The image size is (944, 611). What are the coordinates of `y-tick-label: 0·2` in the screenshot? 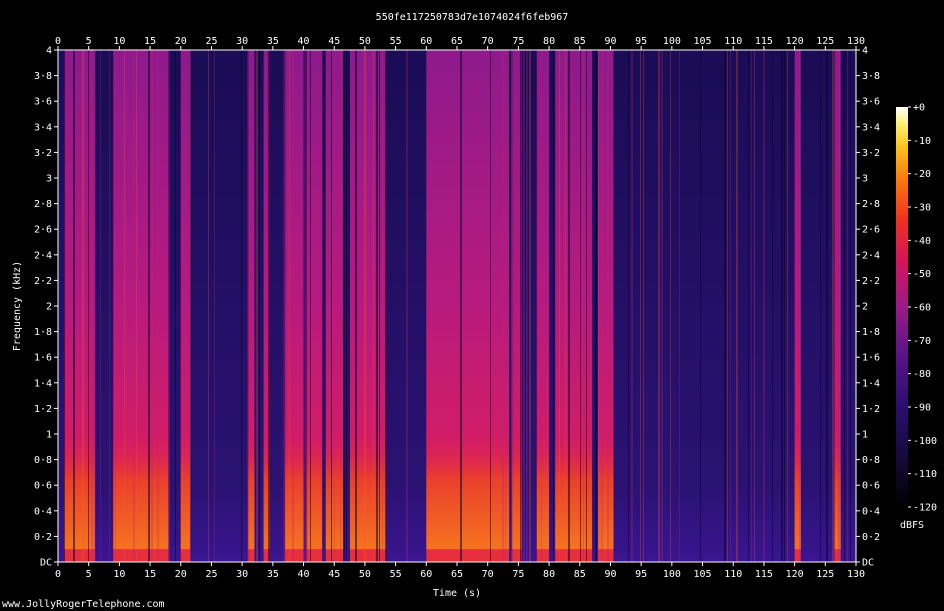 It's located at (871, 537).